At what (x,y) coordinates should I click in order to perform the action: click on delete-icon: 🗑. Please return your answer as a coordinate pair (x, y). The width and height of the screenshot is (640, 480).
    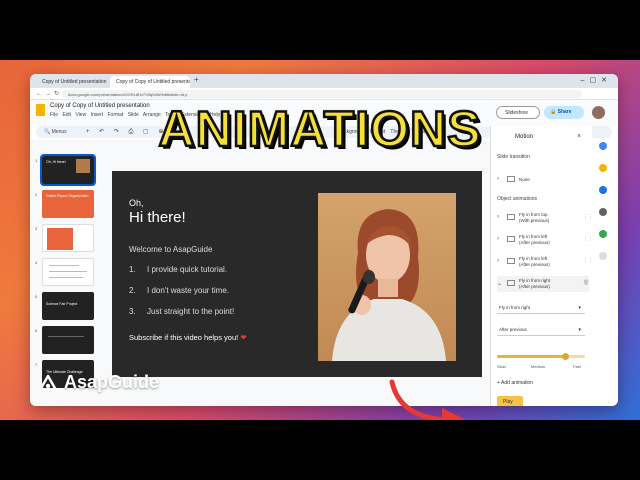
    Looking at the image, I should click on (586, 283).